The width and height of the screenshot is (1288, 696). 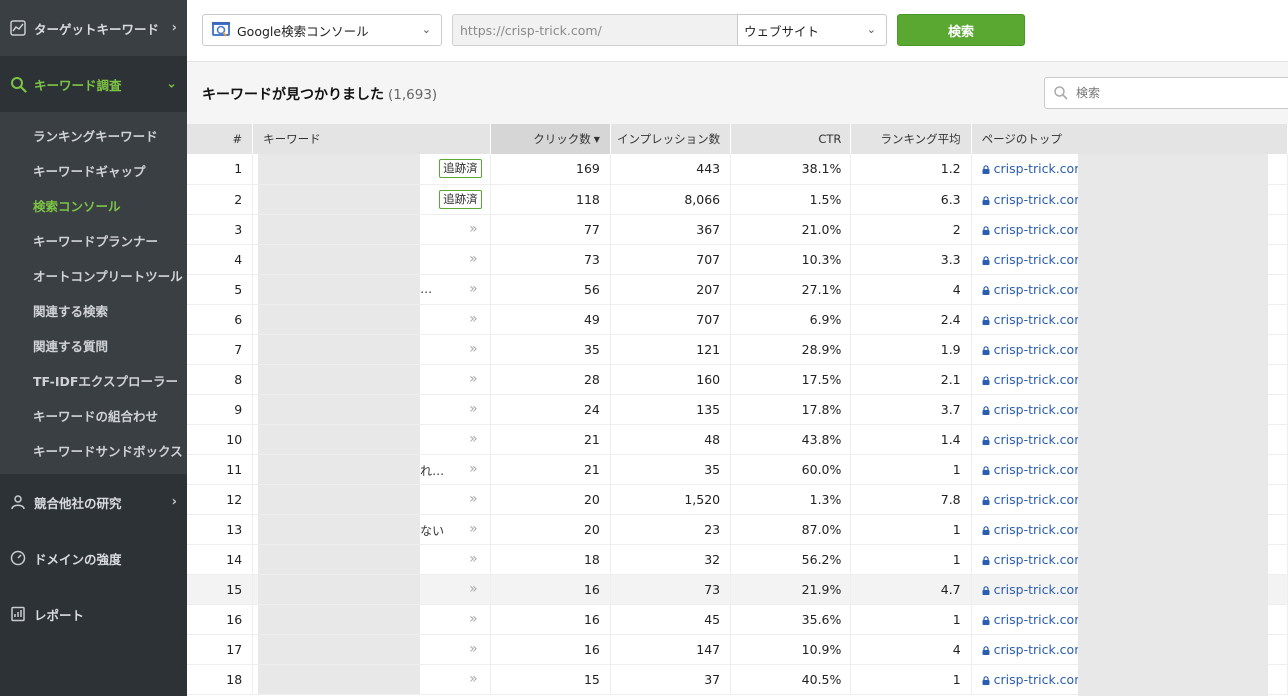 I want to click on sidebar-item-autocomplete: オートコンプリートツール, so click(x=93, y=275).